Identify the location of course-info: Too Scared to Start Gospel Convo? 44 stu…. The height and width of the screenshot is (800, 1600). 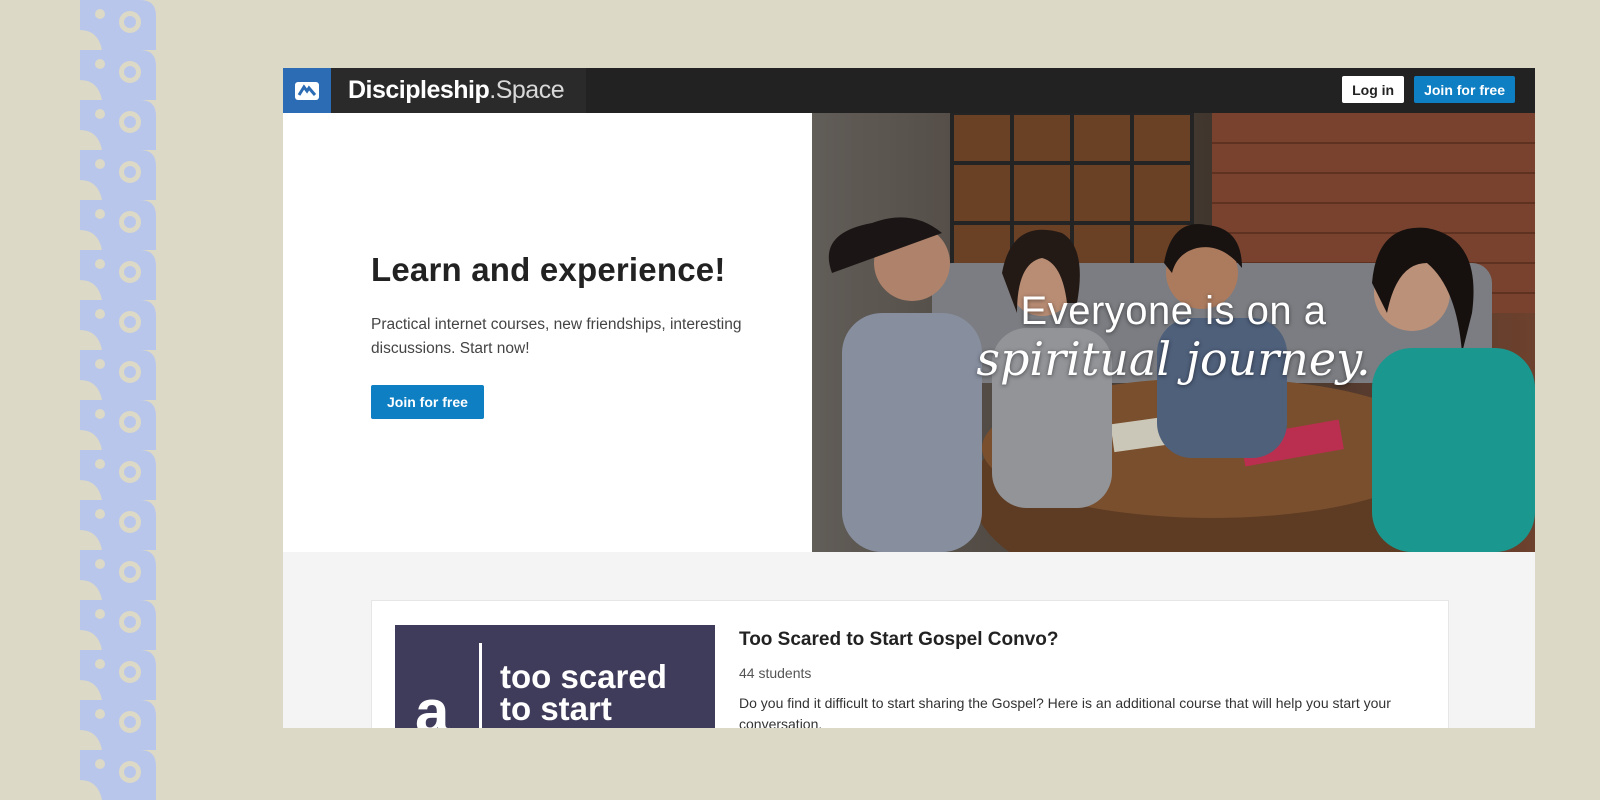
(1057, 676).